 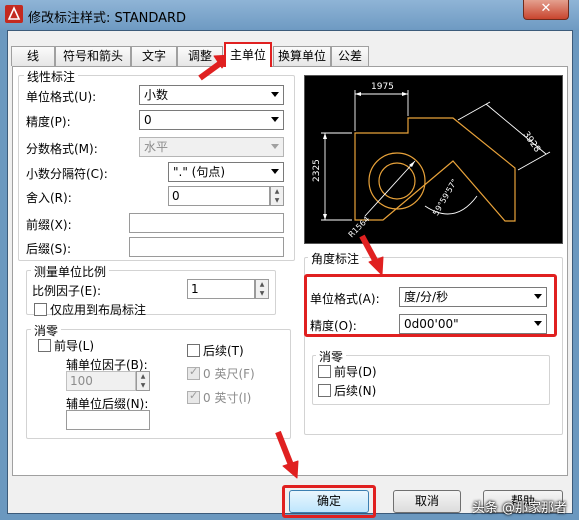 I want to click on suffix-label: 后缀(S):, so click(x=49, y=249).